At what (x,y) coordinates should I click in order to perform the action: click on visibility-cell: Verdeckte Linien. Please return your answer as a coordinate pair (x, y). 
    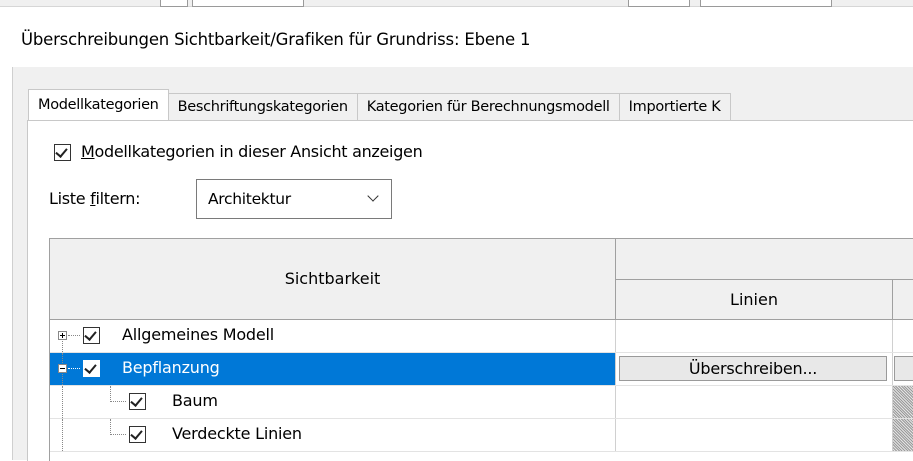
    Looking at the image, I should click on (333, 435).